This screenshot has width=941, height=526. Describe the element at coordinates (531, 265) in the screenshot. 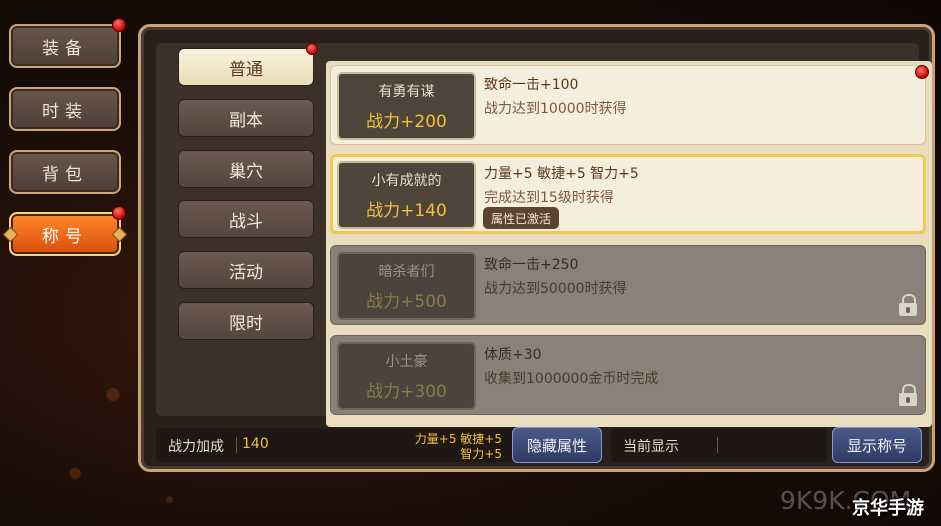

I see `title-attribute: 致命一击+250` at that location.